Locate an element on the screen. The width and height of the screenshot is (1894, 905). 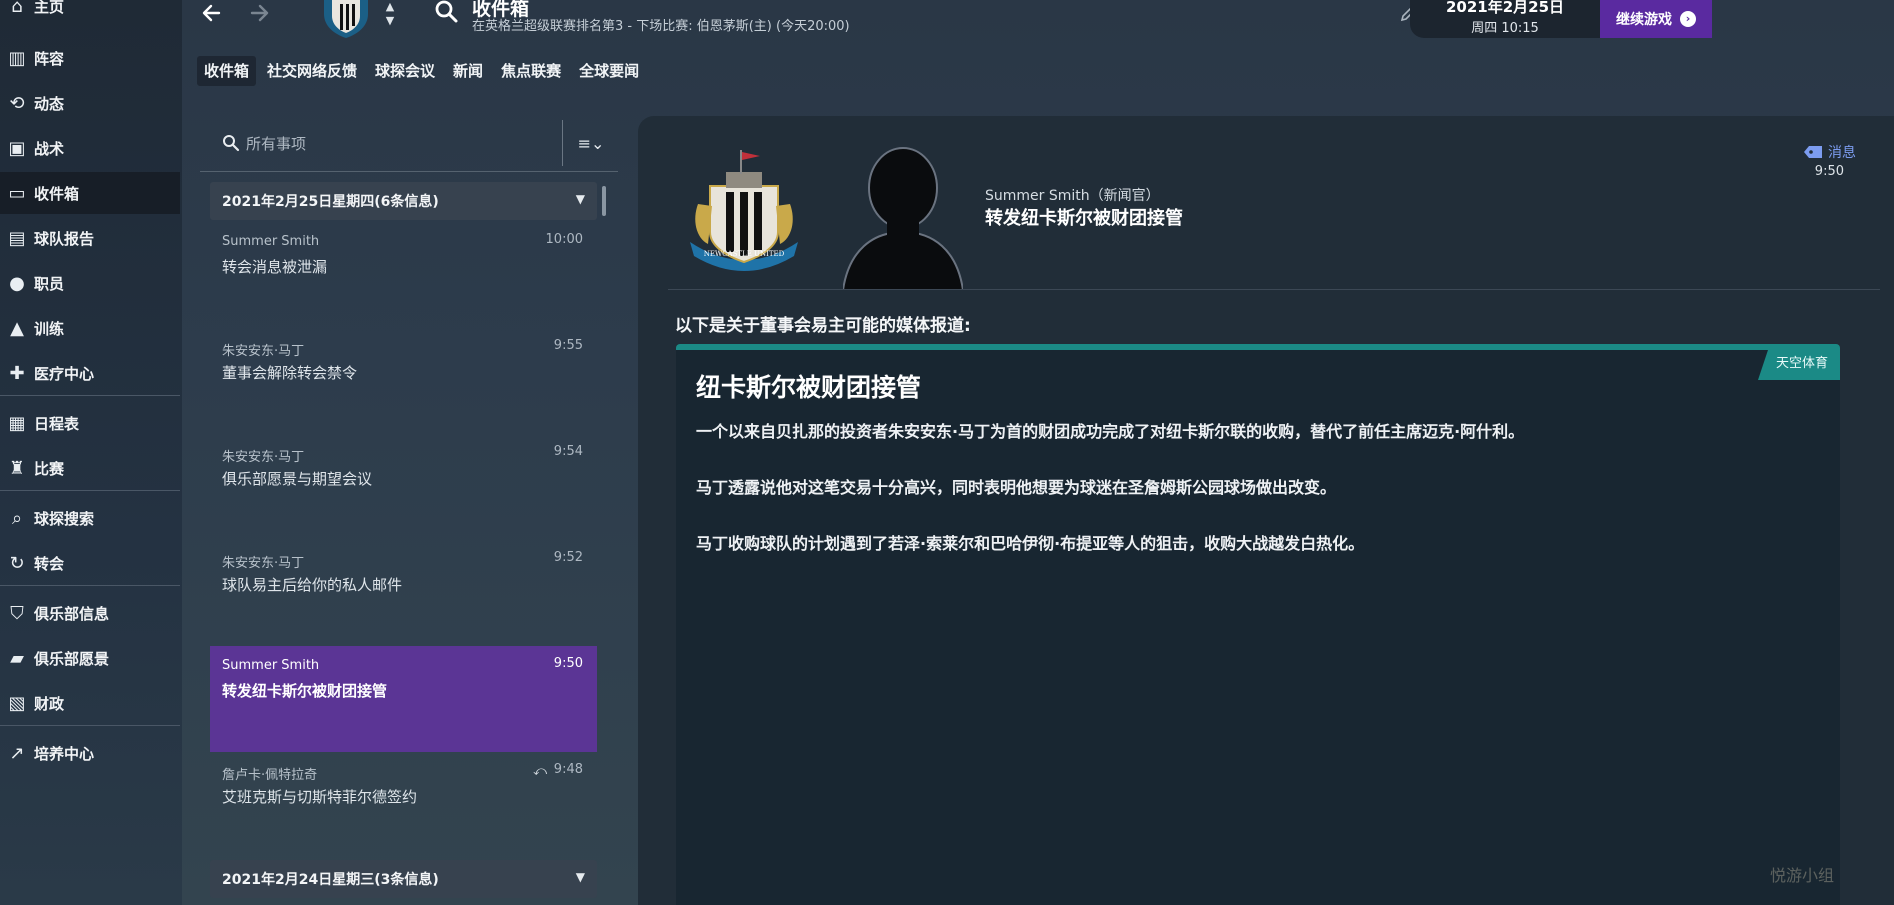
trophy-icon: ♜ is located at coordinates (17, 468).